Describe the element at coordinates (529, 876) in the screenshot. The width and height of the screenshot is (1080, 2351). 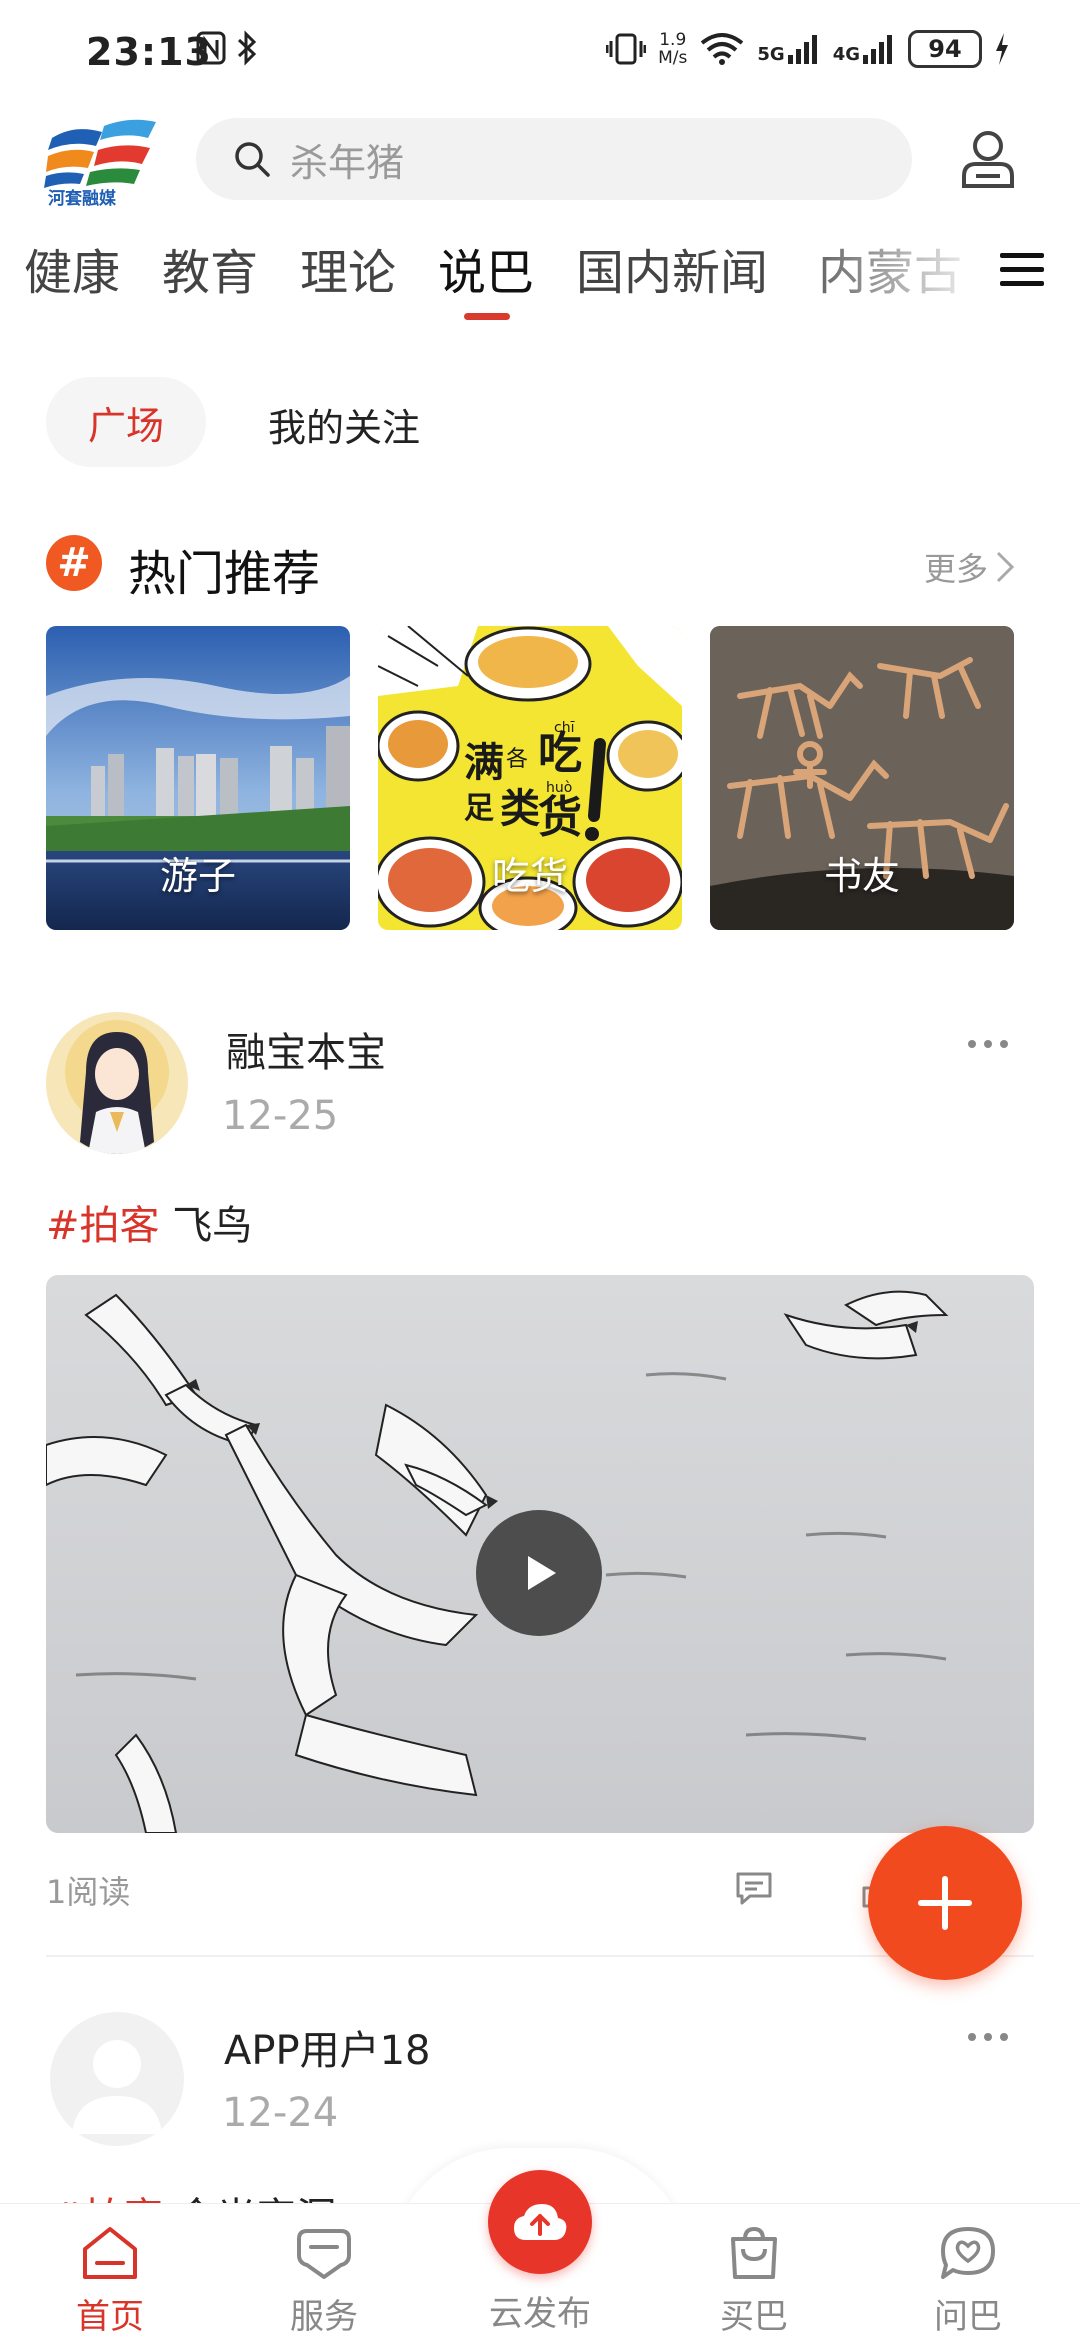
I see `card-label: 吃货` at that location.